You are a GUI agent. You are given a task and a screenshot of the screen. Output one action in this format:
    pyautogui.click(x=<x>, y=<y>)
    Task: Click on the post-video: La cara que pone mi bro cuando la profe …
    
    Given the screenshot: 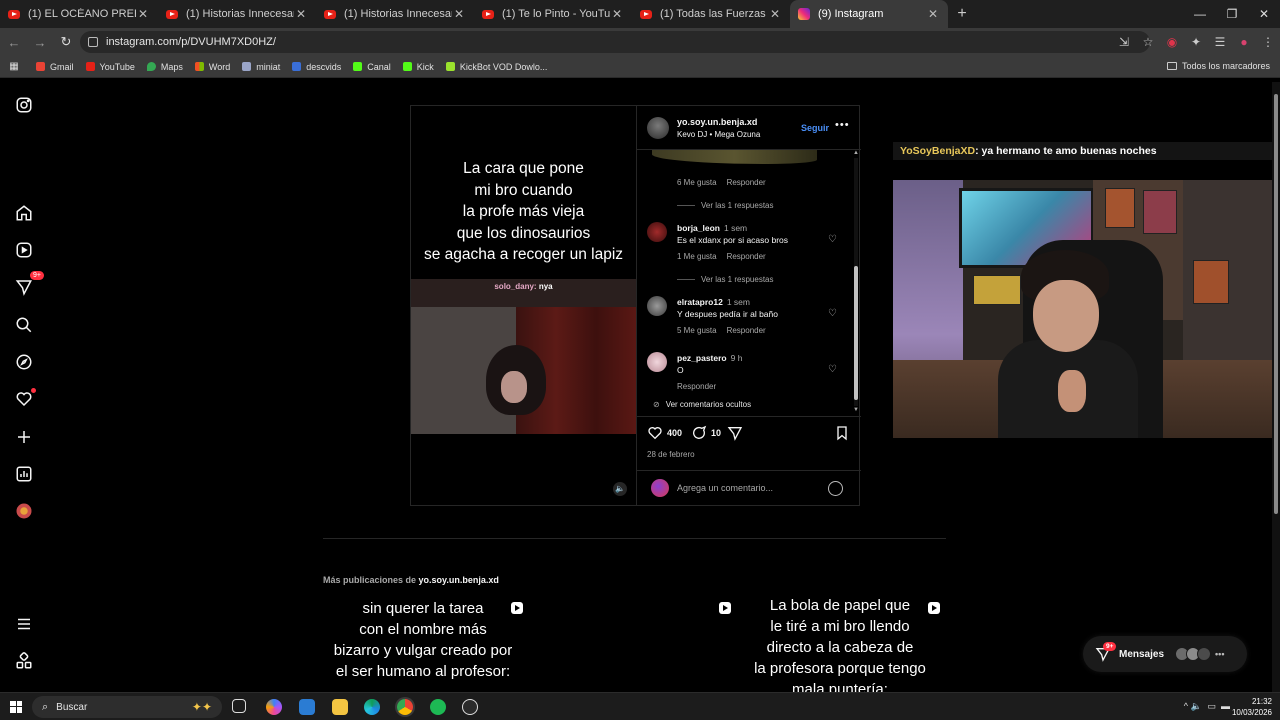 What is the action you would take?
    pyautogui.click(x=523, y=305)
    